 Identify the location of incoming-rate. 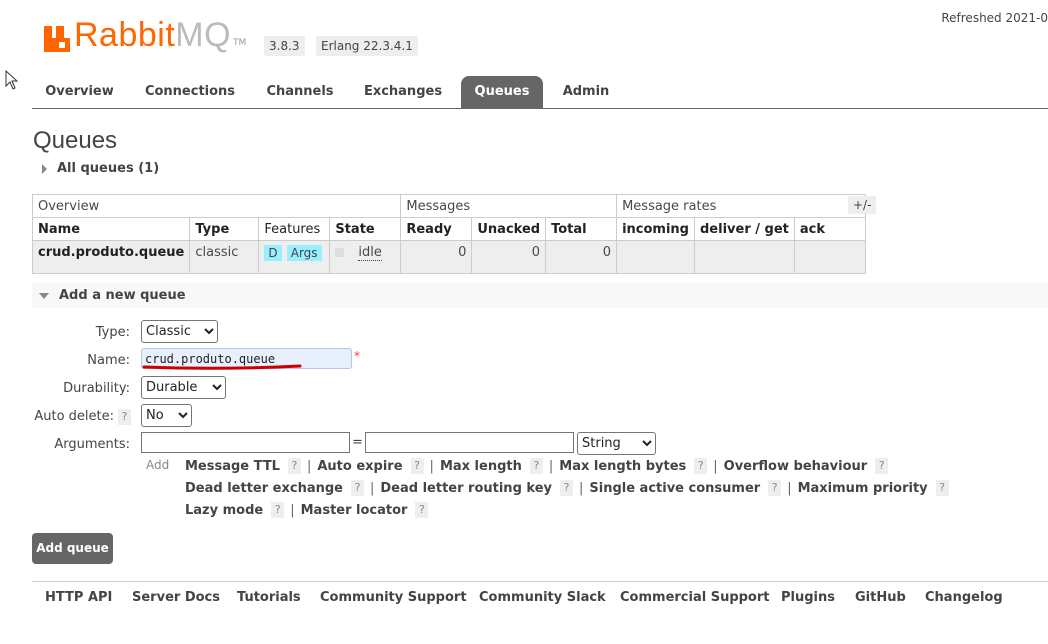
(655, 257).